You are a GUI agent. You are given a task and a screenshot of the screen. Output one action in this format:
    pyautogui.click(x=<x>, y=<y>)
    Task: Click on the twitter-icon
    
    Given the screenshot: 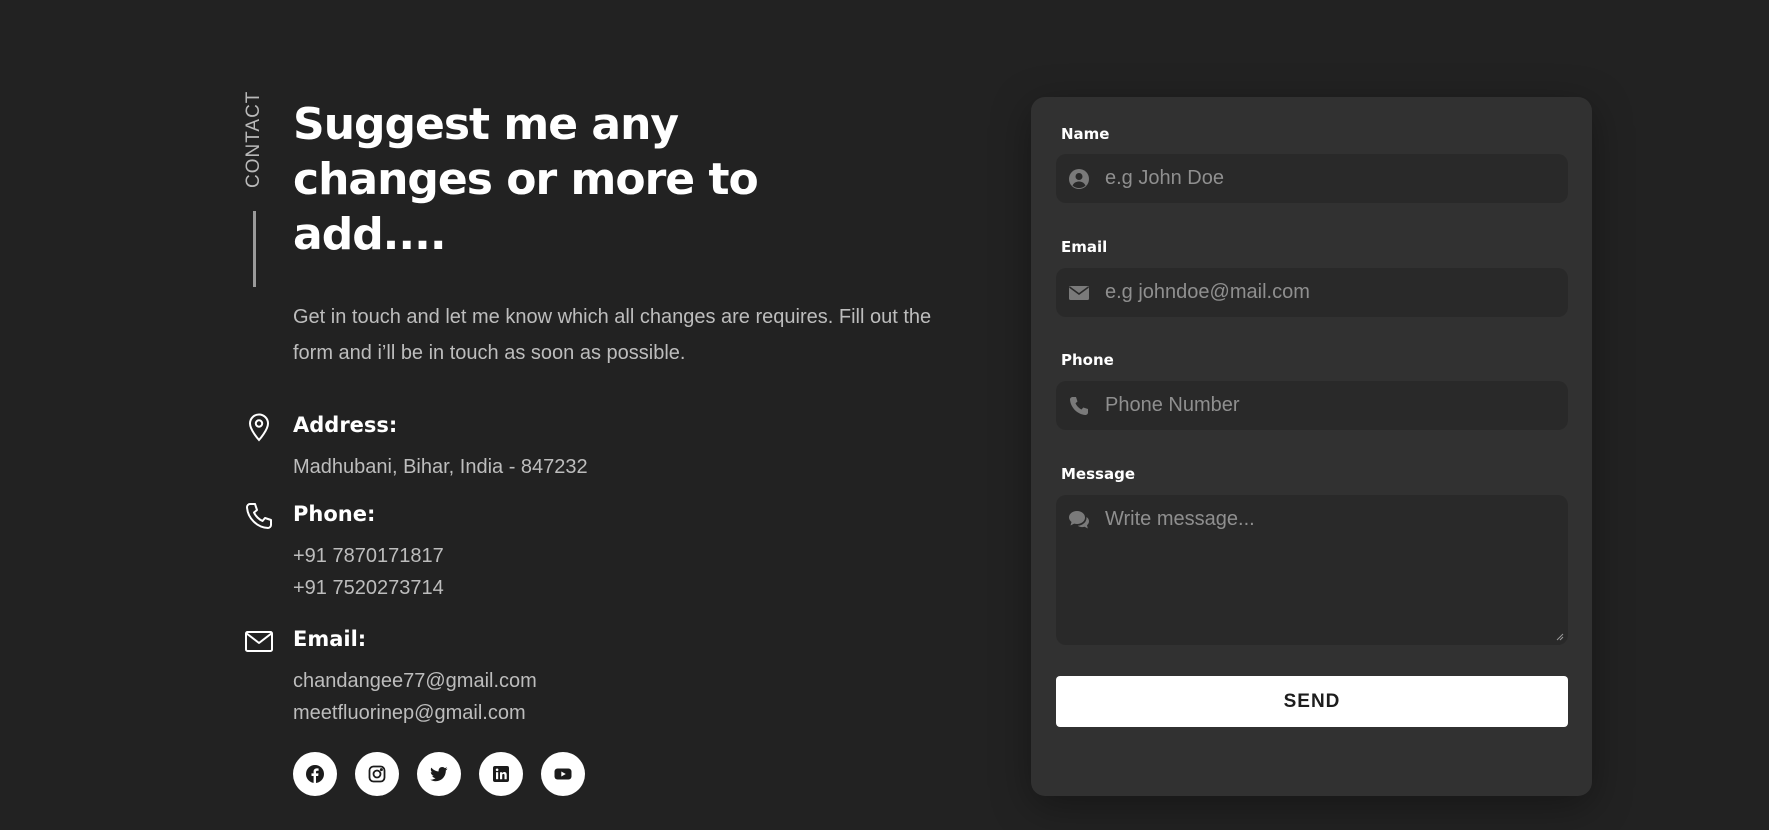 What is the action you would take?
    pyautogui.click(x=439, y=774)
    